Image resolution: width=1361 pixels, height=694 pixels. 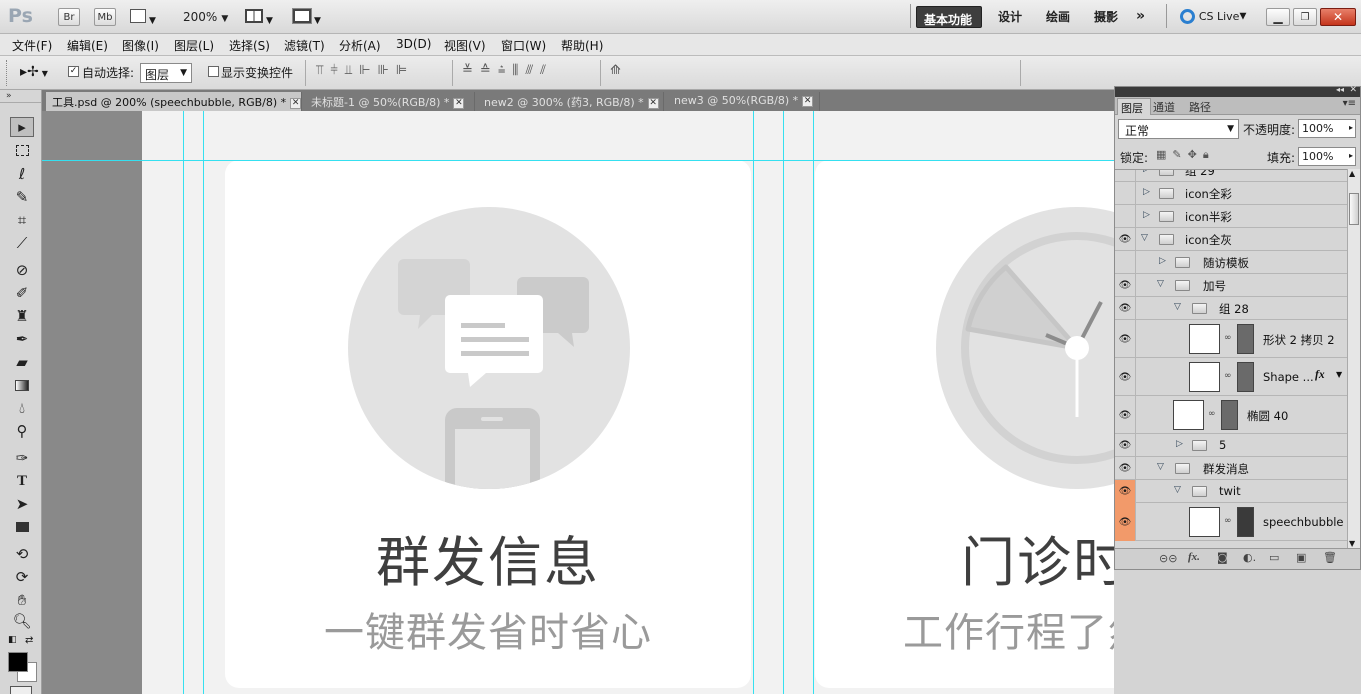 I want to click on tab-channels: 通道, so click(x=1164, y=107).